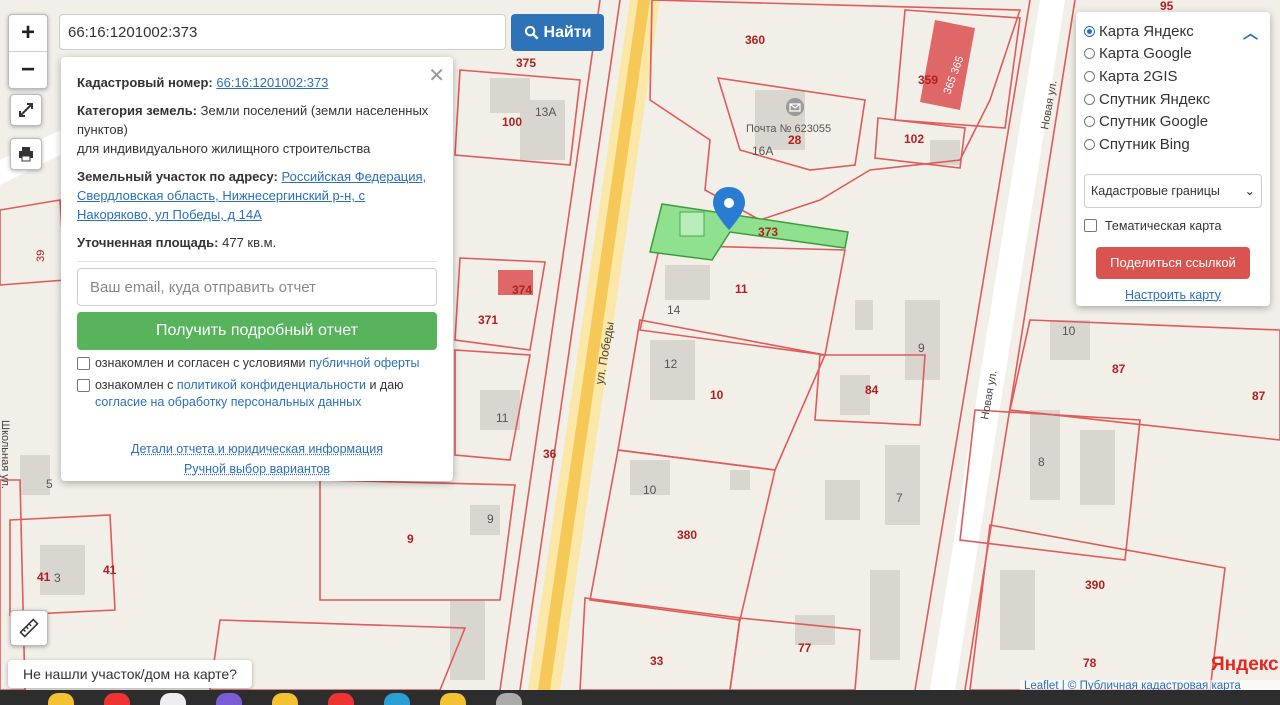 The image size is (1280, 705). I want to click on find-button: Найти, so click(557, 32).